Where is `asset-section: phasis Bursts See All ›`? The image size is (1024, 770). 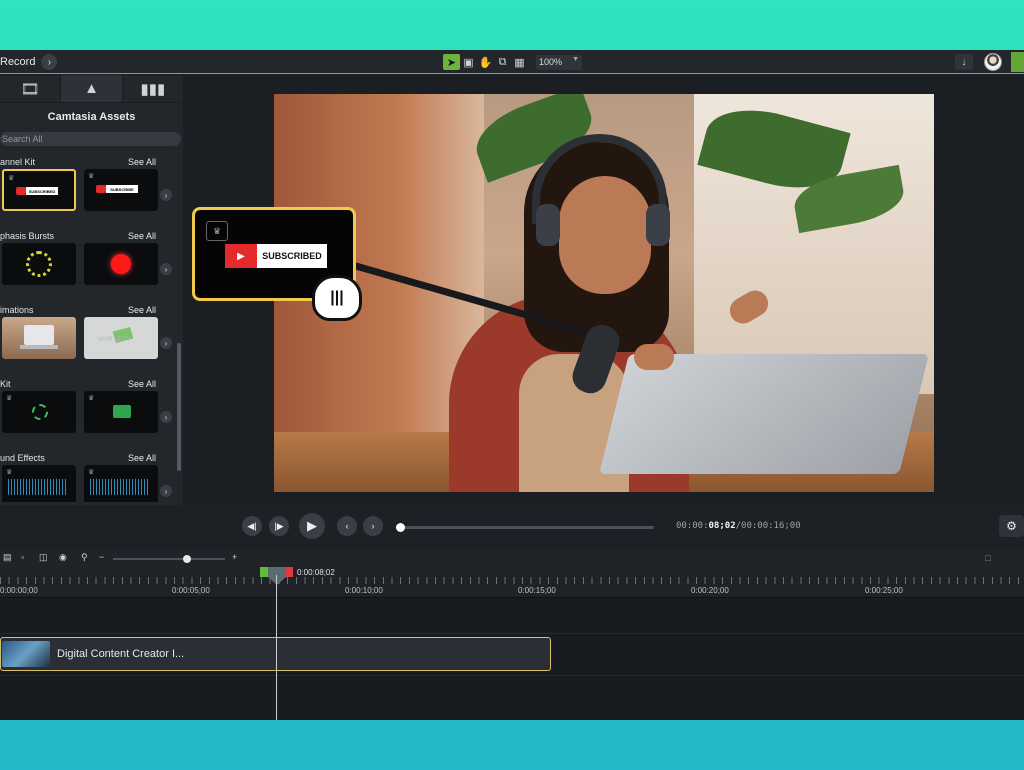
asset-section: phasis Bursts See All › is located at coordinates (88, 263).